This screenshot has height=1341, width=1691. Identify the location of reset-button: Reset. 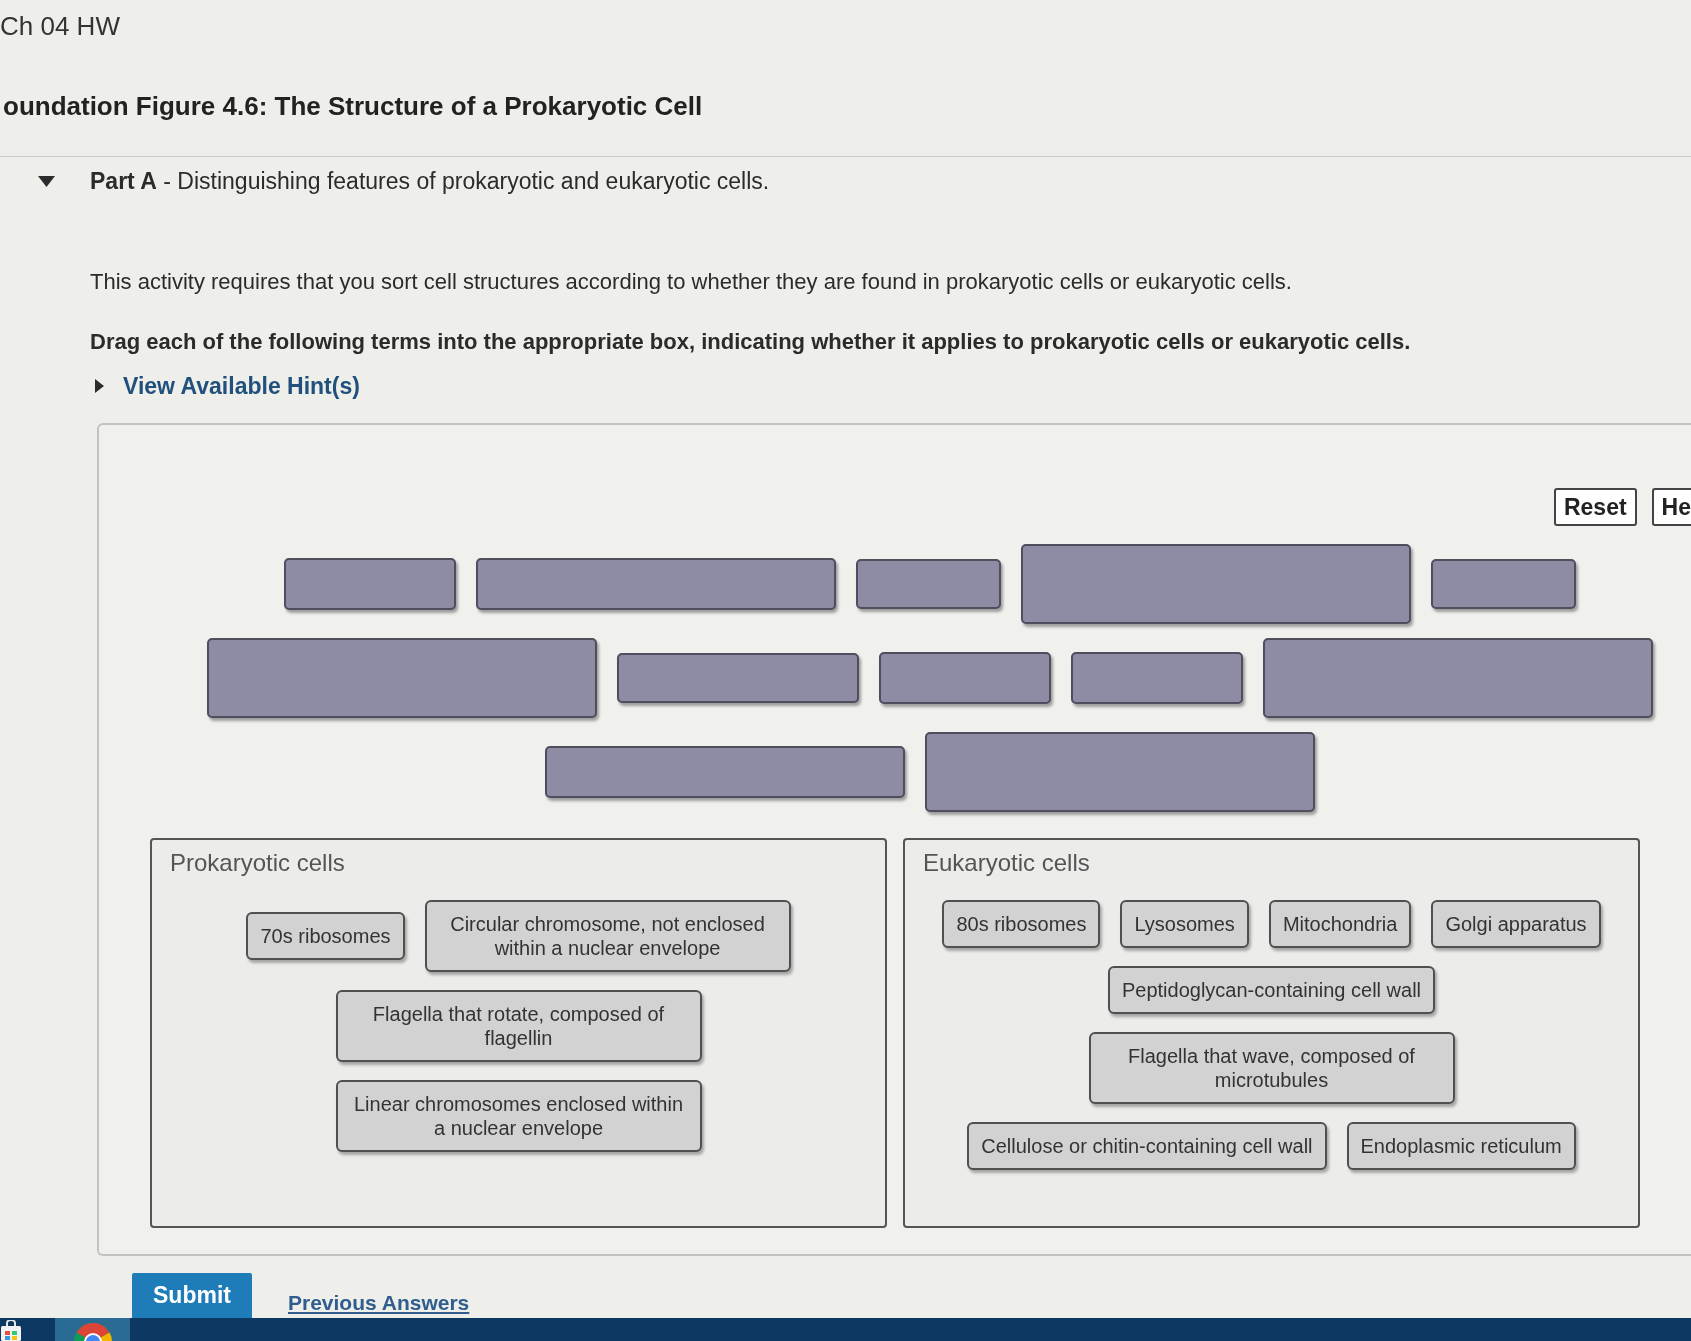
(1595, 507).